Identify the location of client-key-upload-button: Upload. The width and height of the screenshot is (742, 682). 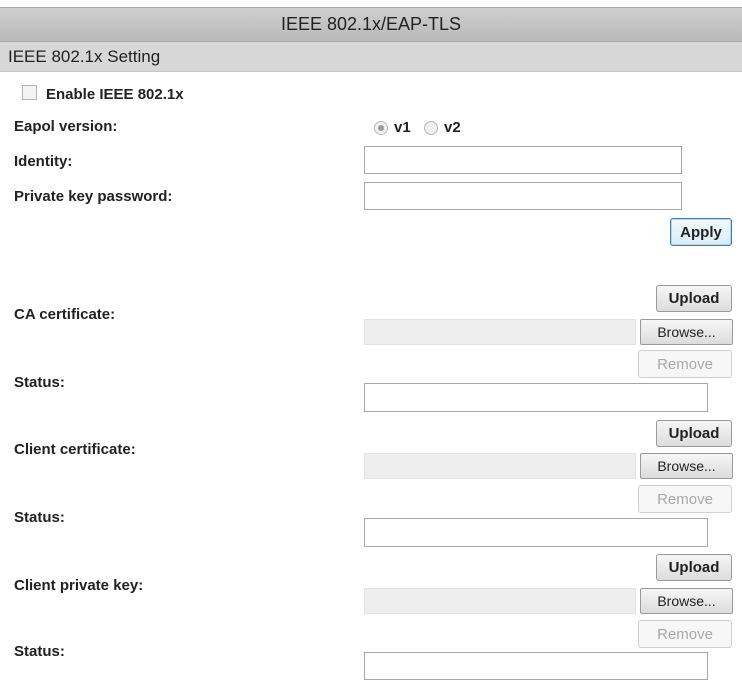
(694, 567).